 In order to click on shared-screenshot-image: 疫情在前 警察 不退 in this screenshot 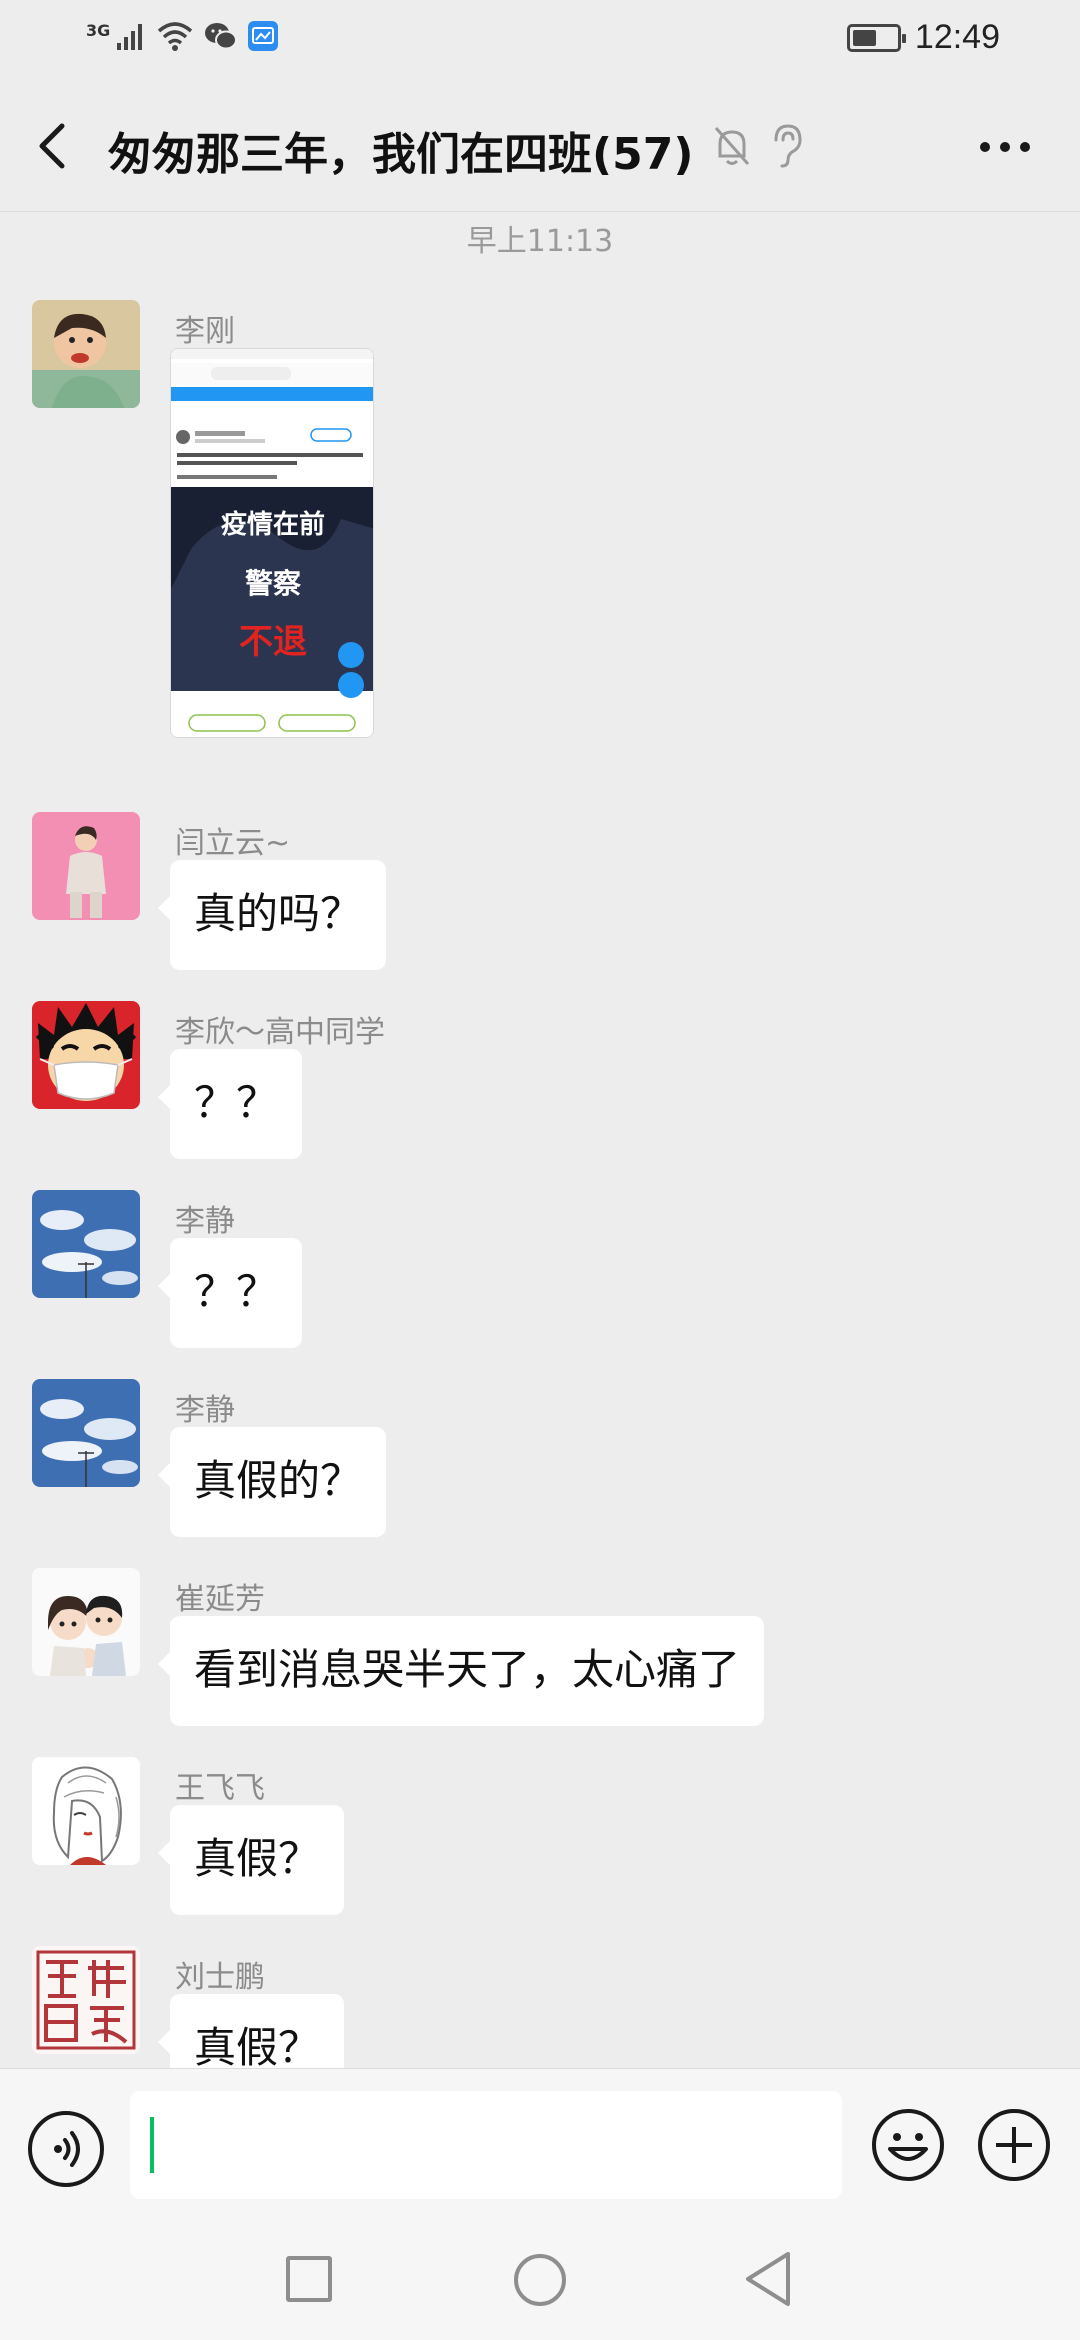, I will do `click(272, 543)`.